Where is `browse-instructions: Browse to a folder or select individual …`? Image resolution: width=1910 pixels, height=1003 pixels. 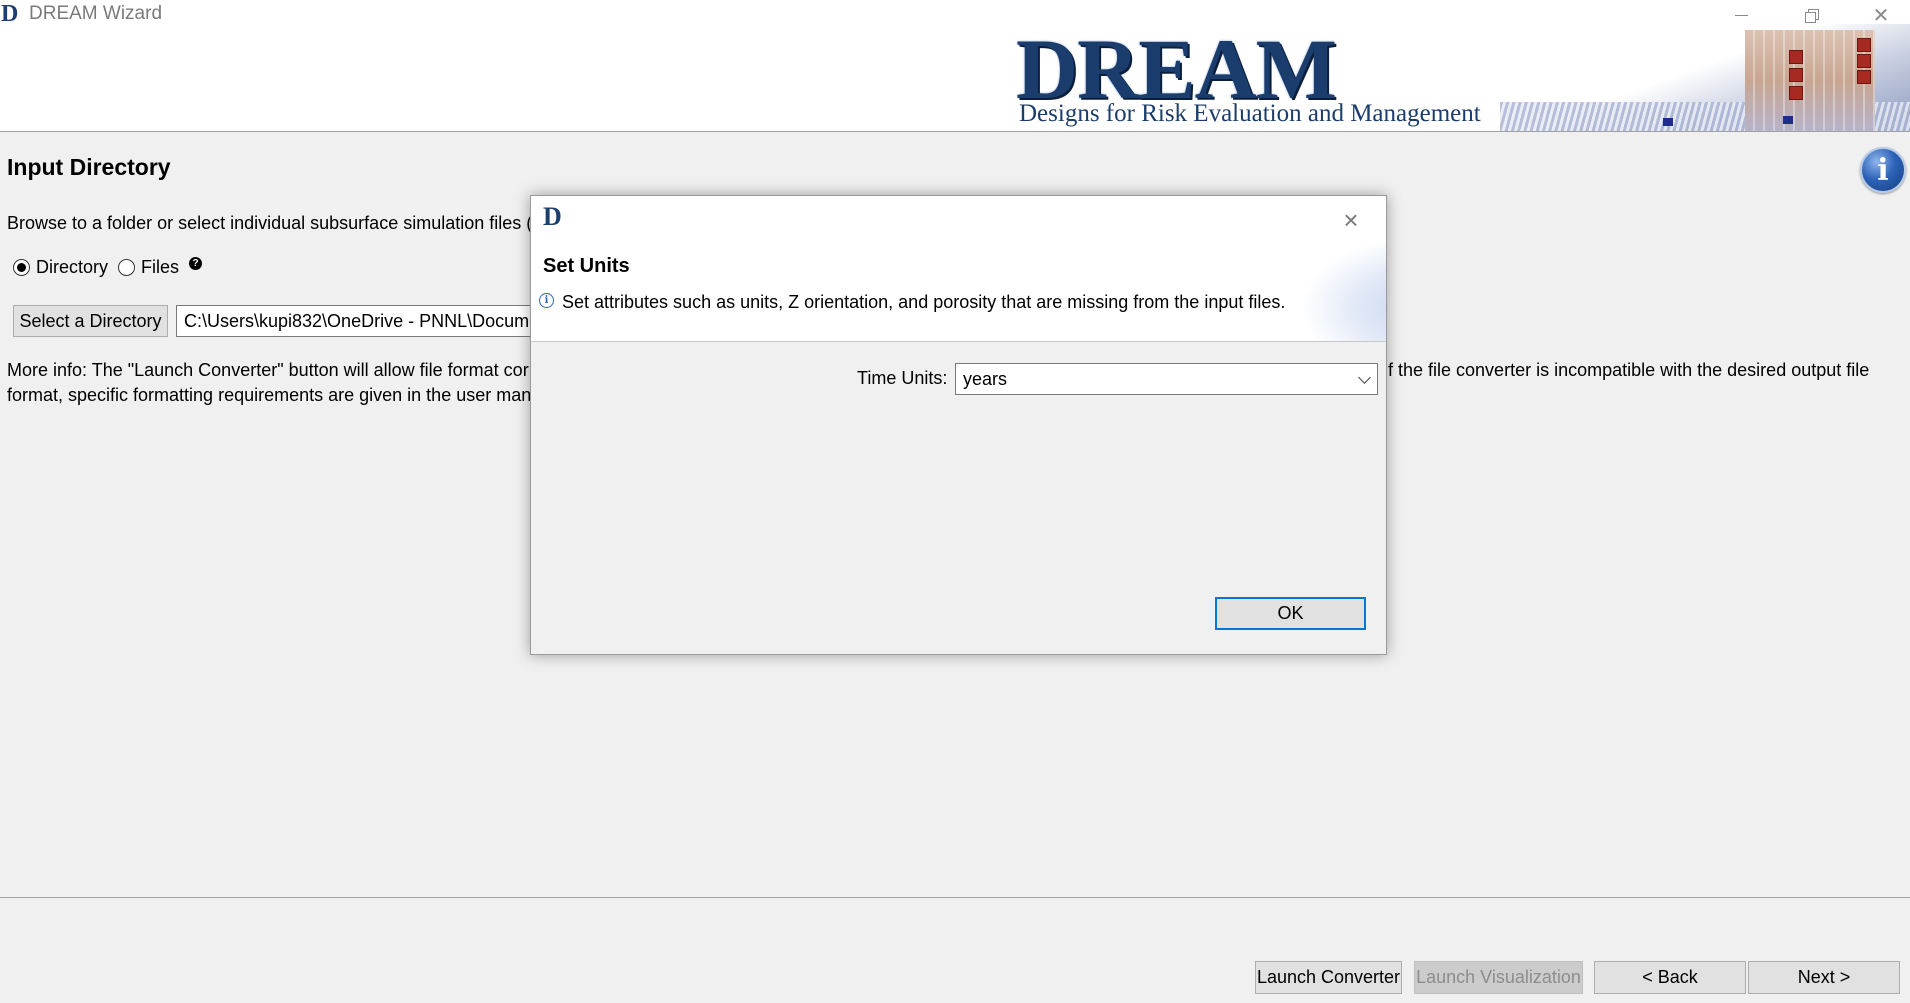 browse-instructions: Browse to a folder or select individual … is located at coordinates (272, 223).